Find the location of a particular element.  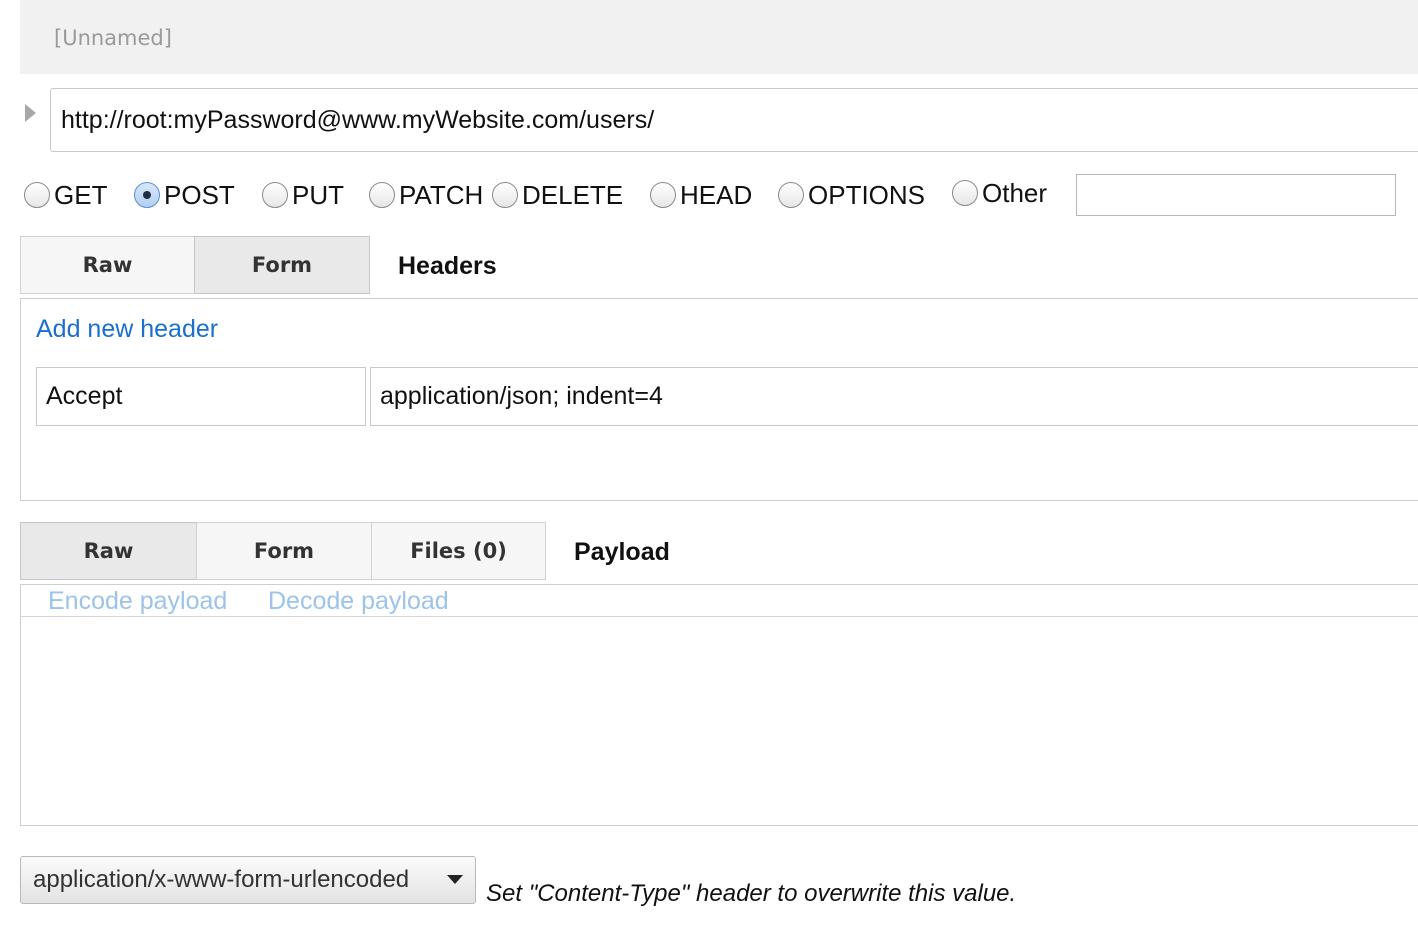

headers-section-label: Headers is located at coordinates (447, 266).